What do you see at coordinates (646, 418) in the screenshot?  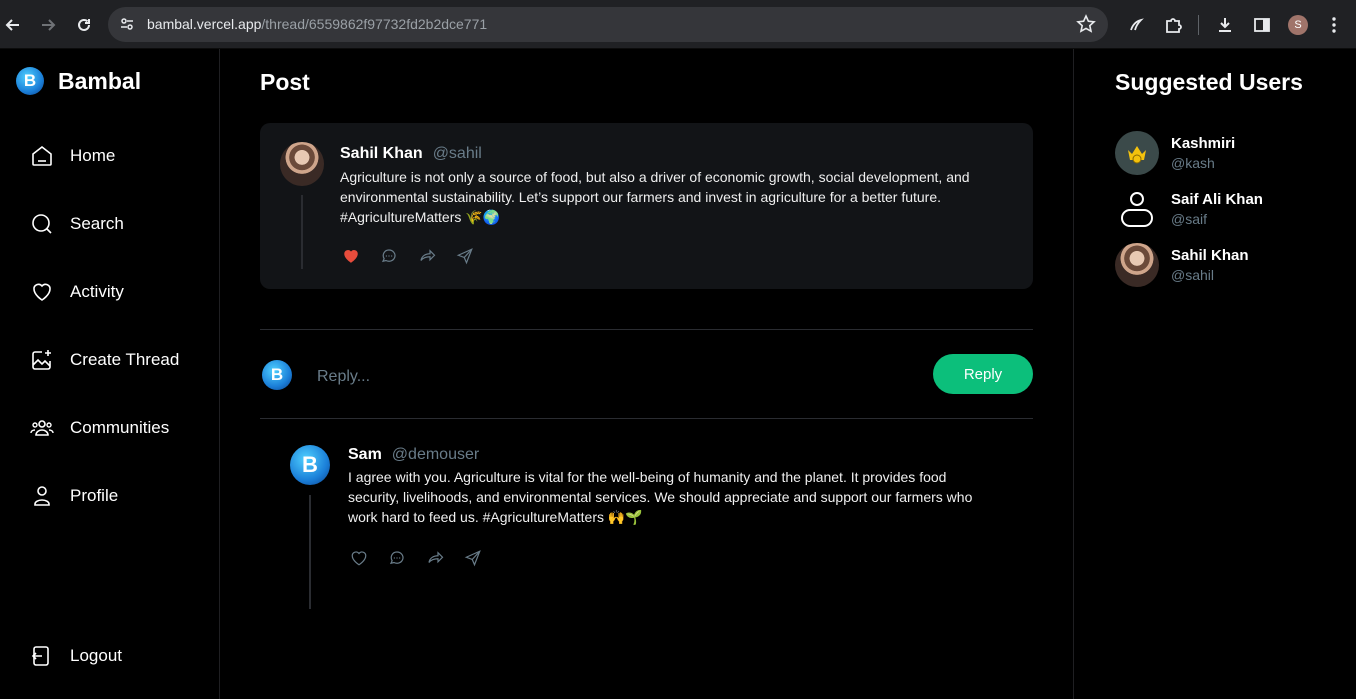 I see `divider-bottom` at bounding box center [646, 418].